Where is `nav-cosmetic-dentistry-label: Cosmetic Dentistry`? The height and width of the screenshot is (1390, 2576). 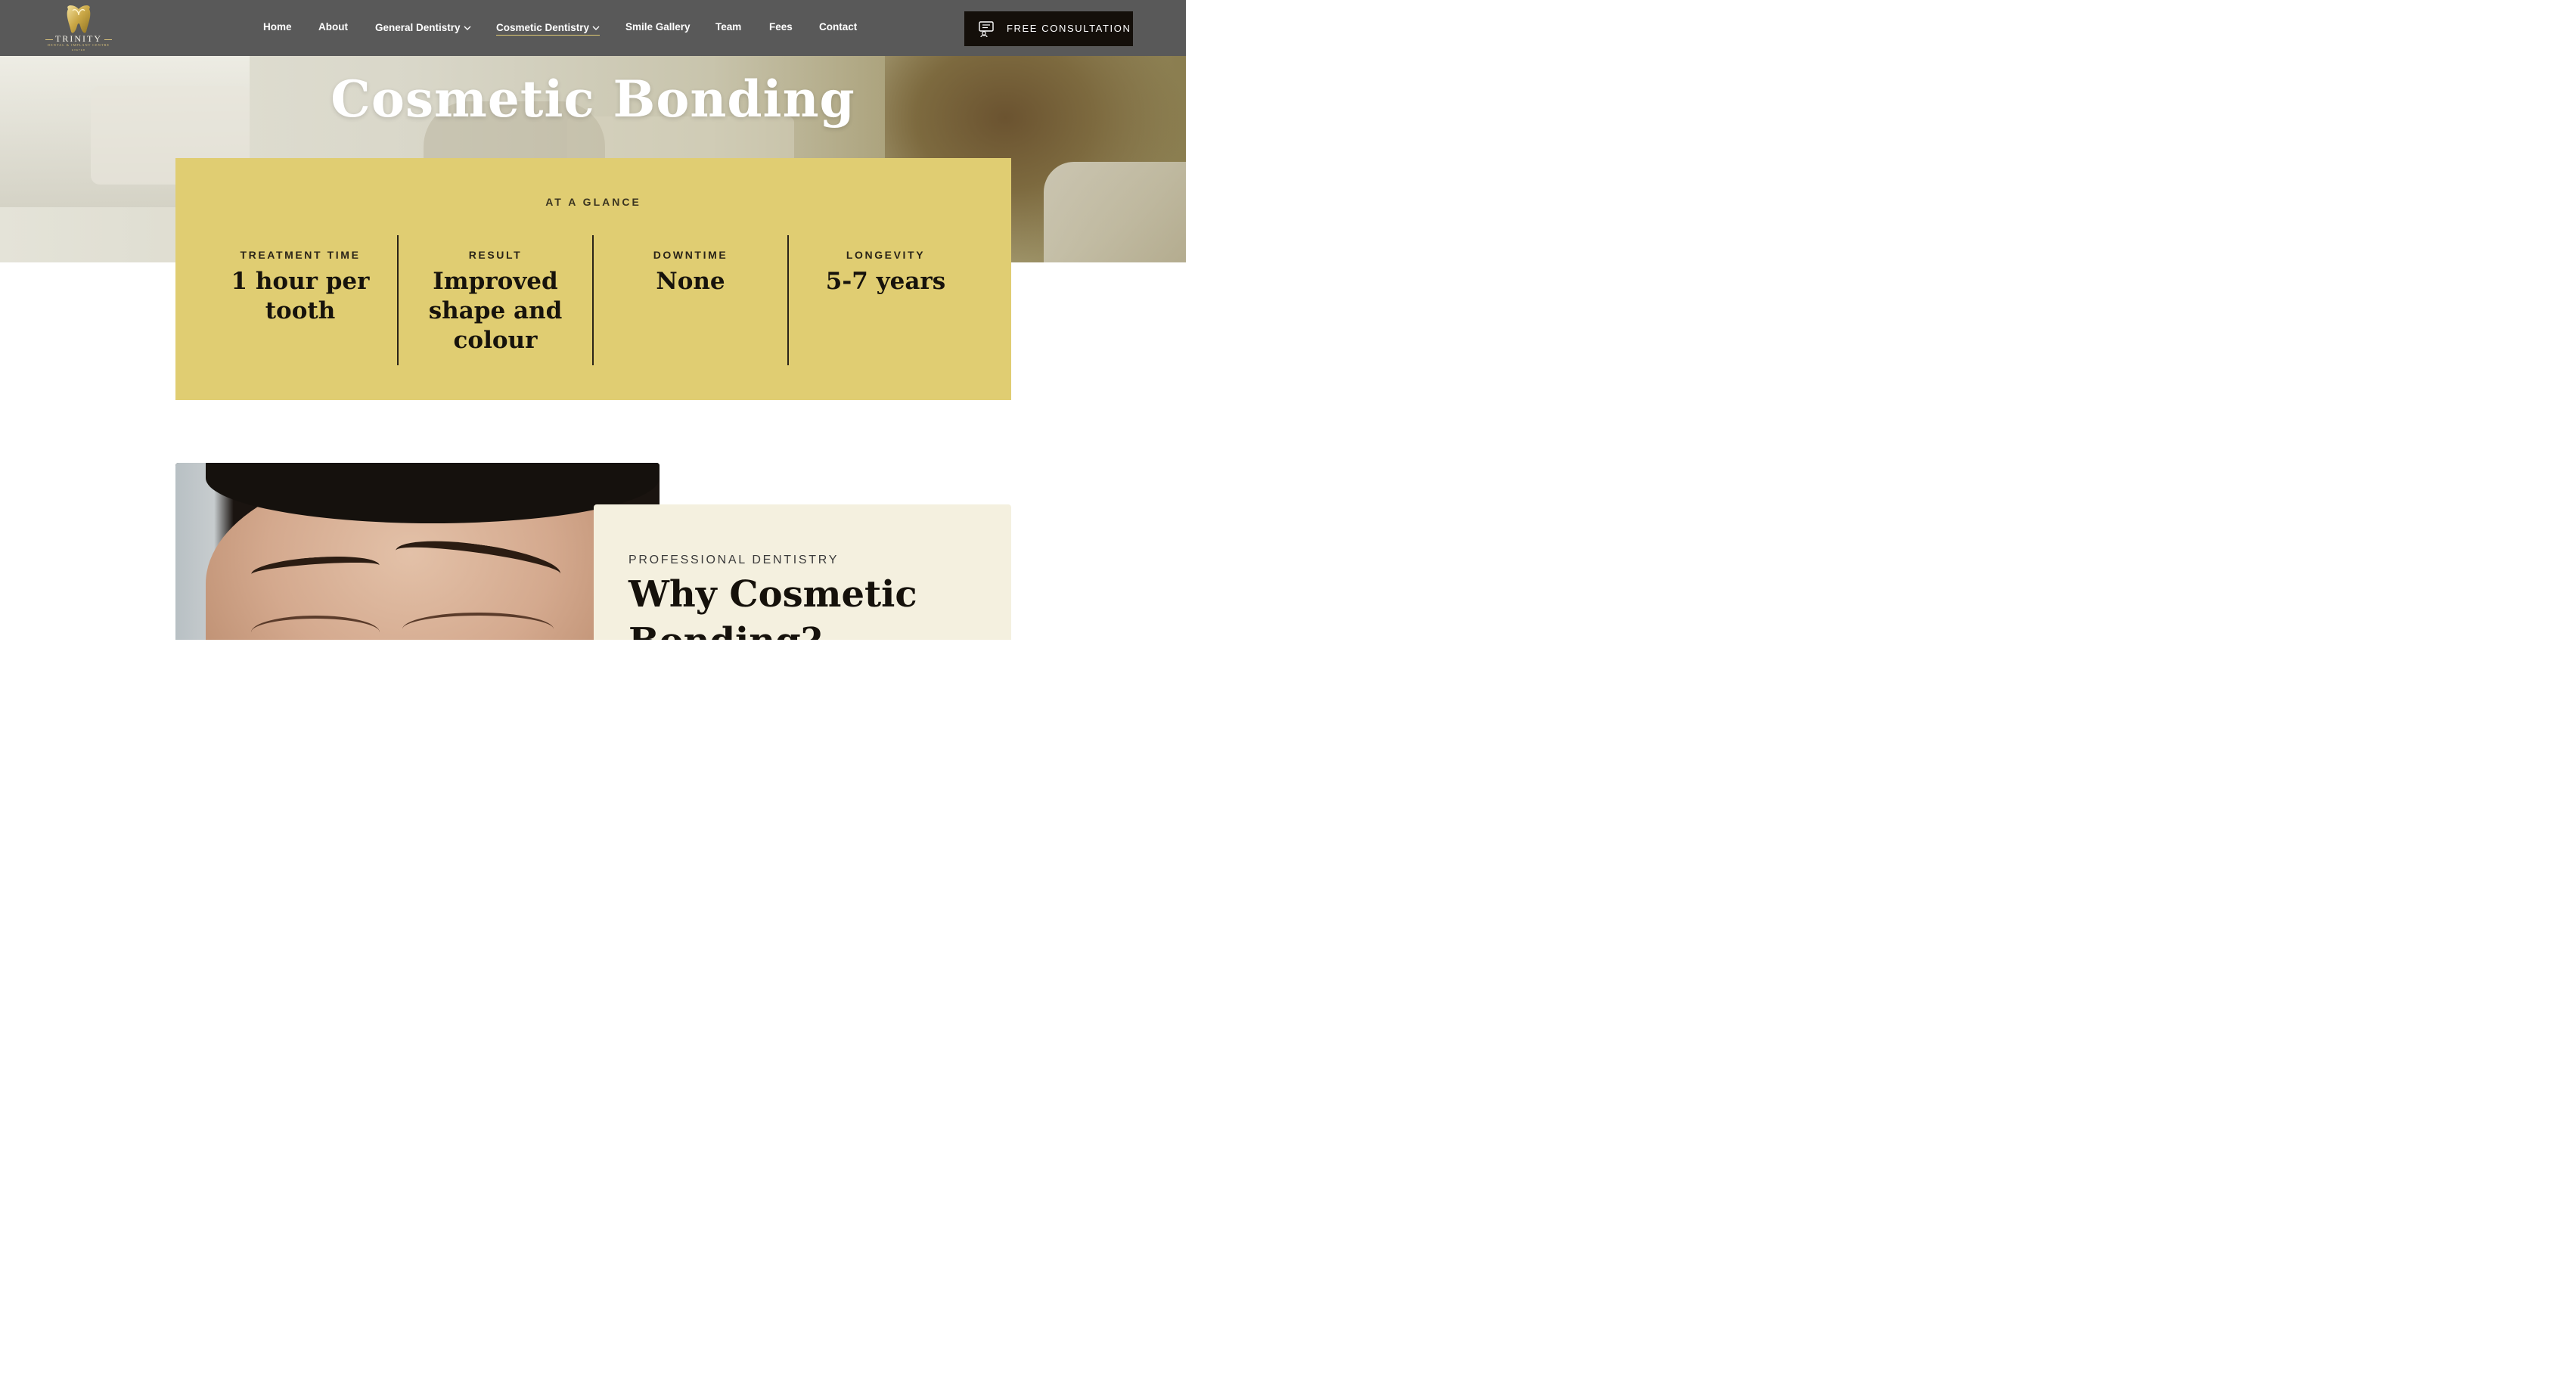 nav-cosmetic-dentistry-label: Cosmetic Dentistry is located at coordinates (543, 27).